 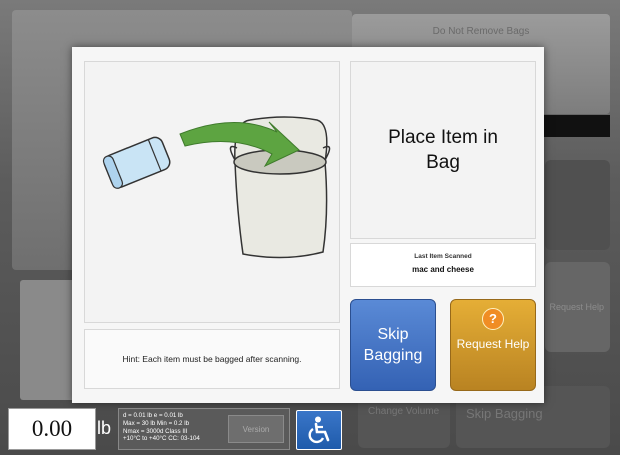 What do you see at coordinates (216, 187) in the screenshot?
I see `bag-item-illustration-icon` at bounding box center [216, 187].